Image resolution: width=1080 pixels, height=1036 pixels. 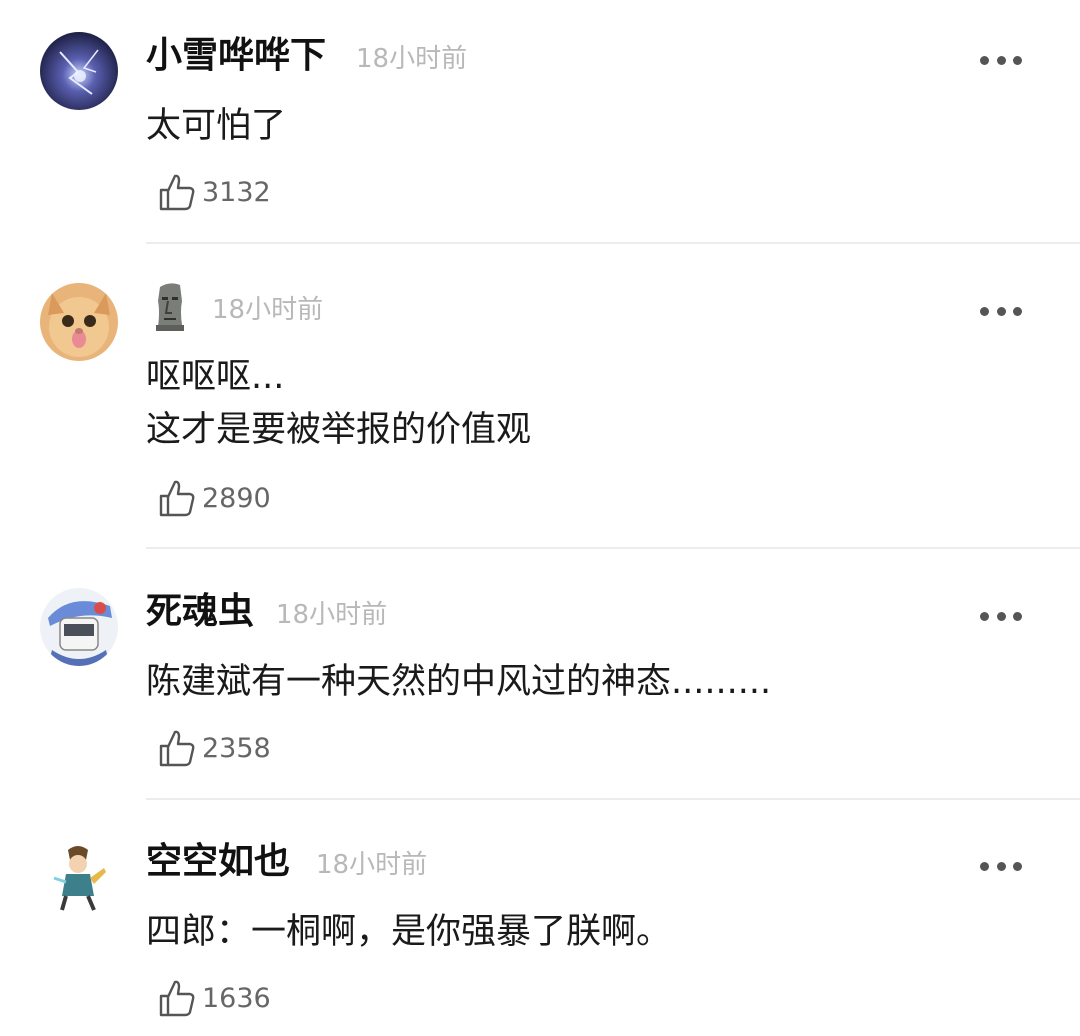 I want to click on like-count: 1636, so click(x=236, y=998).